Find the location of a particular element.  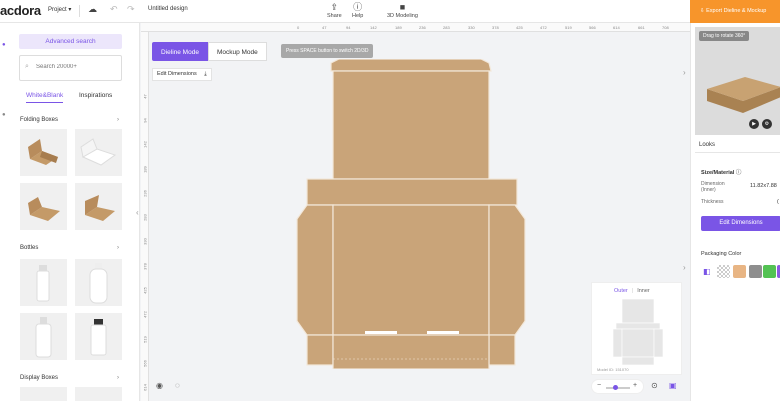

preview-tabs: Outer | Inner is located at coordinates (632, 291).